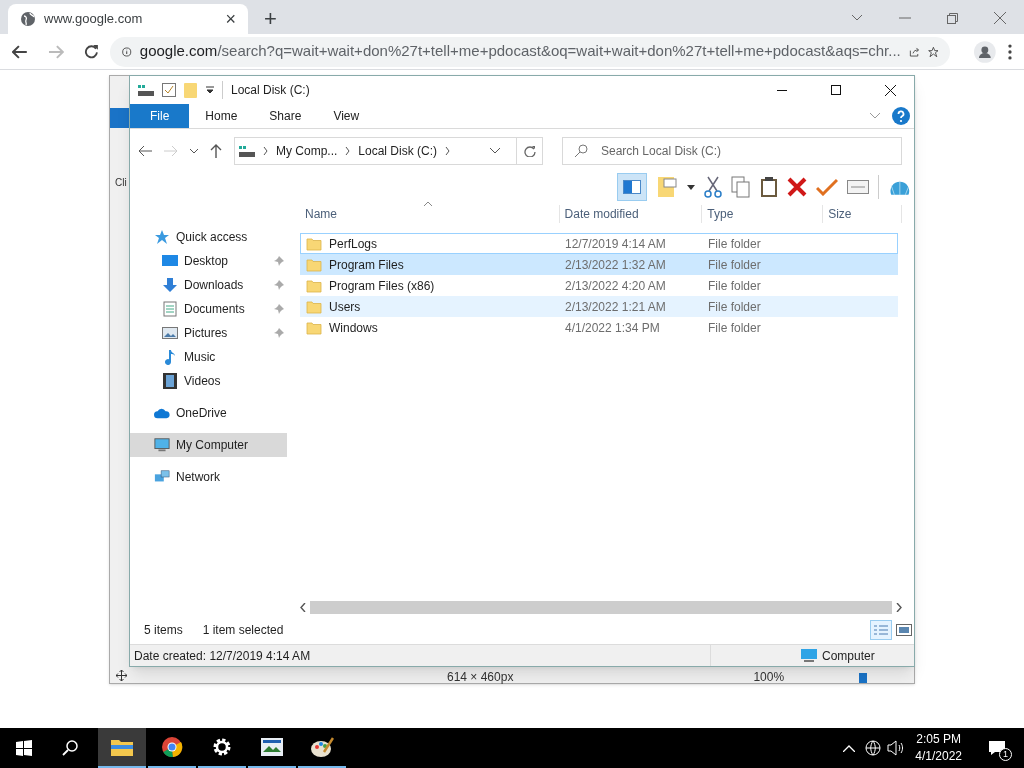  I want to click on file-row: PerfLogs 12/7/2019 4:14 AM File folder, so click(599, 243).